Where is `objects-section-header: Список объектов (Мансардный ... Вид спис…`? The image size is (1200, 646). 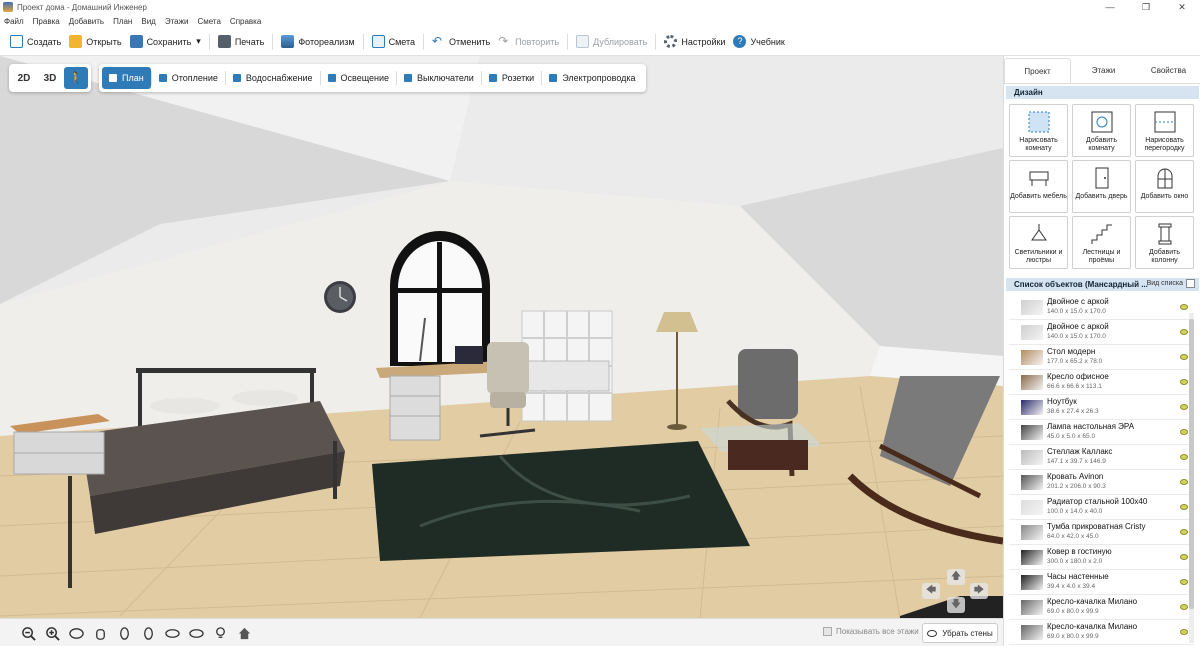 objects-section-header: Список объектов (Мансардный ... Вид спис… is located at coordinates (1102, 284).